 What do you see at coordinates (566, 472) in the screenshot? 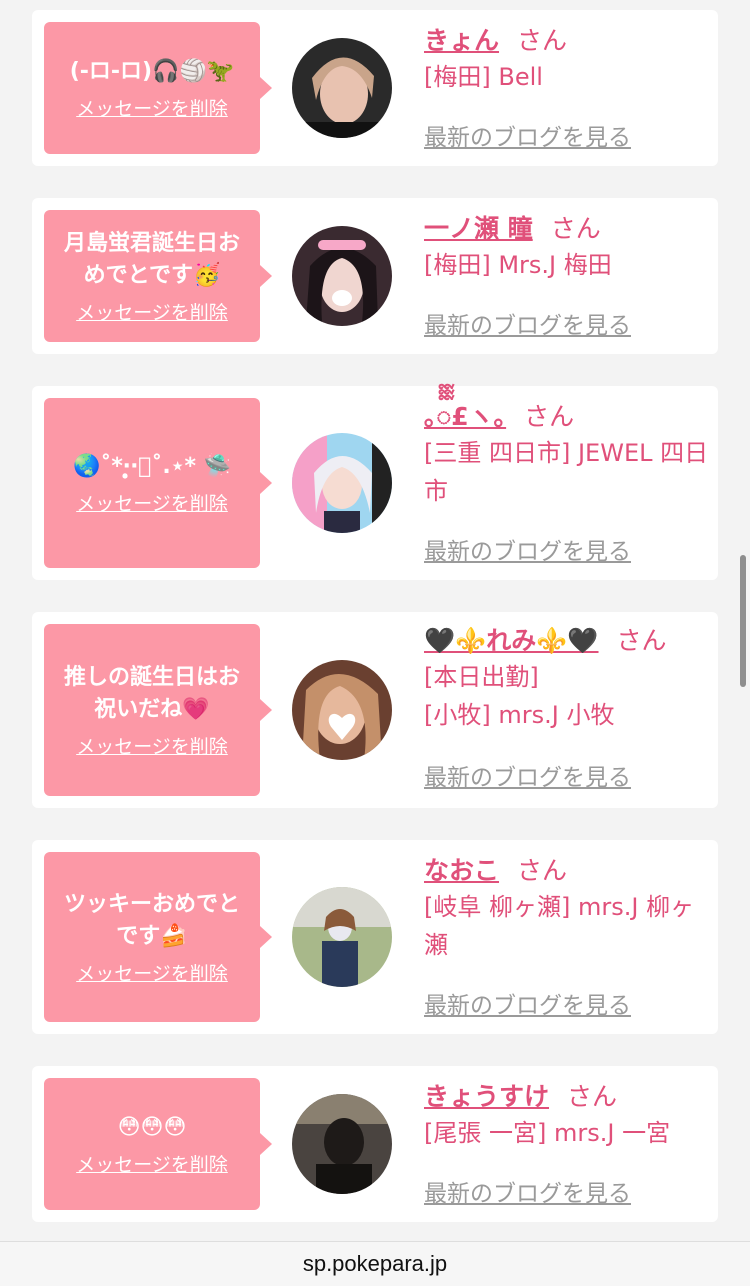
I see `shop-line: [三重 四日市] JEWEL 四日市` at bounding box center [566, 472].